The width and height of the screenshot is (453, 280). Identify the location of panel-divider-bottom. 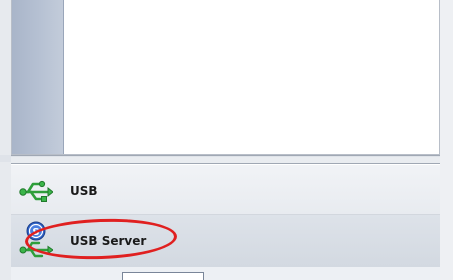
(225, 163).